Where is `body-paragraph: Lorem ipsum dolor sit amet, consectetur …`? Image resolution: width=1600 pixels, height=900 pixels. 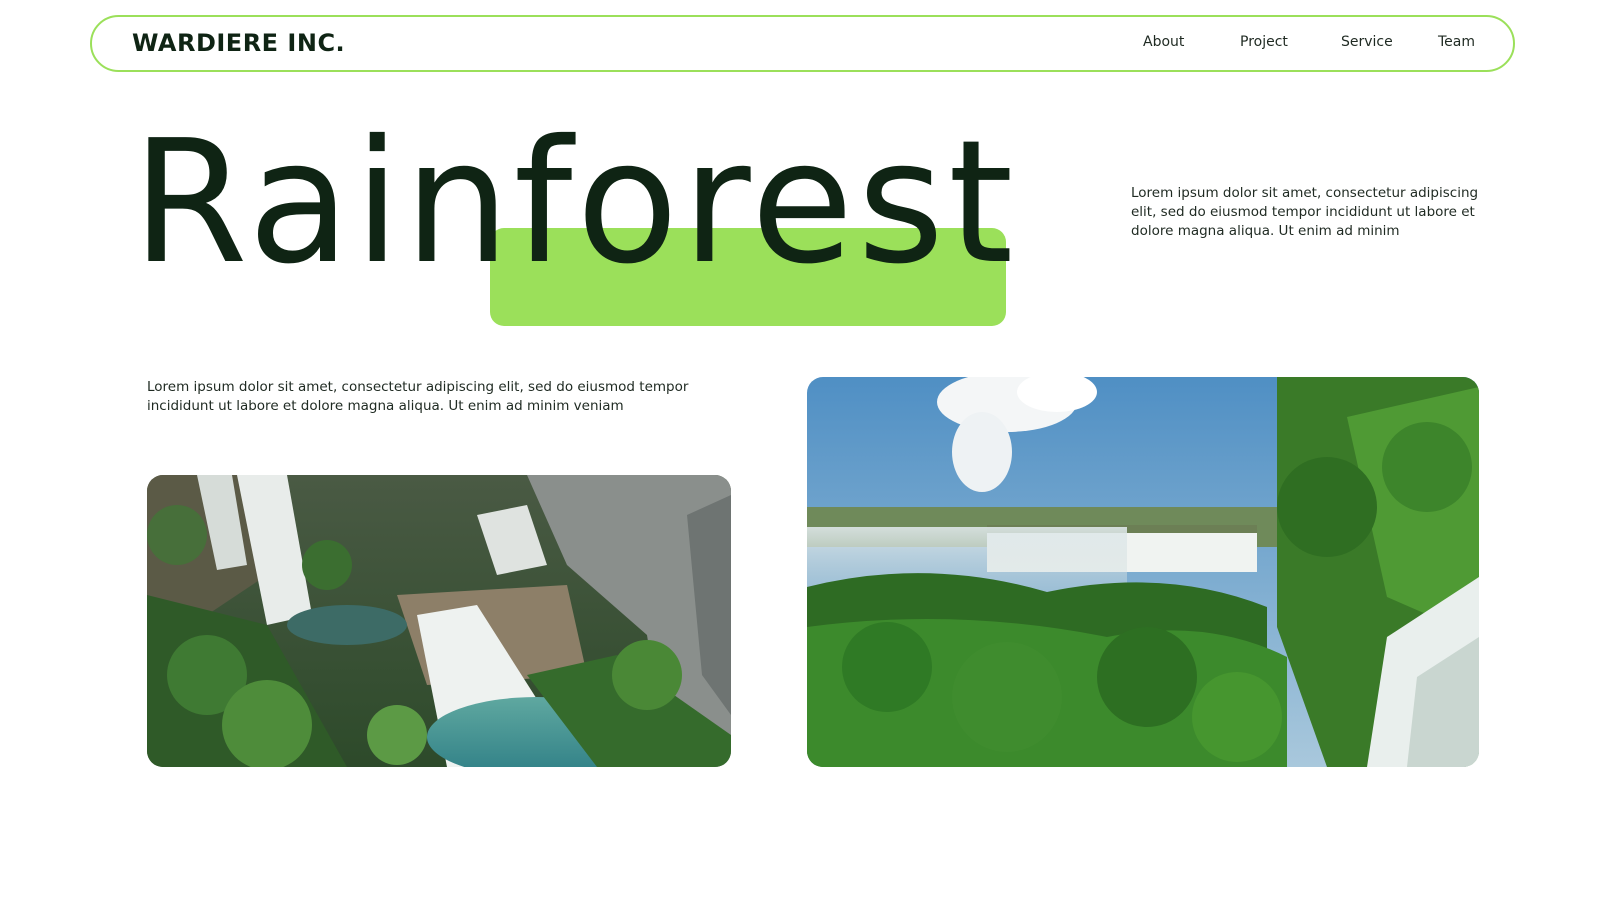
body-paragraph: Lorem ipsum dolor sit amet, consectetur … is located at coordinates (418, 396).